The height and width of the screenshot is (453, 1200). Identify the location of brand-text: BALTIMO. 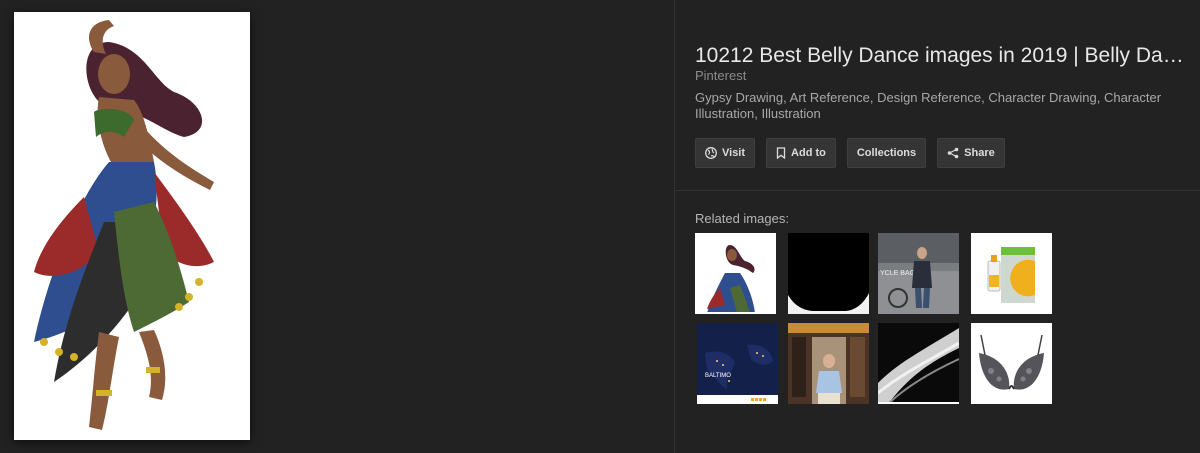
(718, 376).